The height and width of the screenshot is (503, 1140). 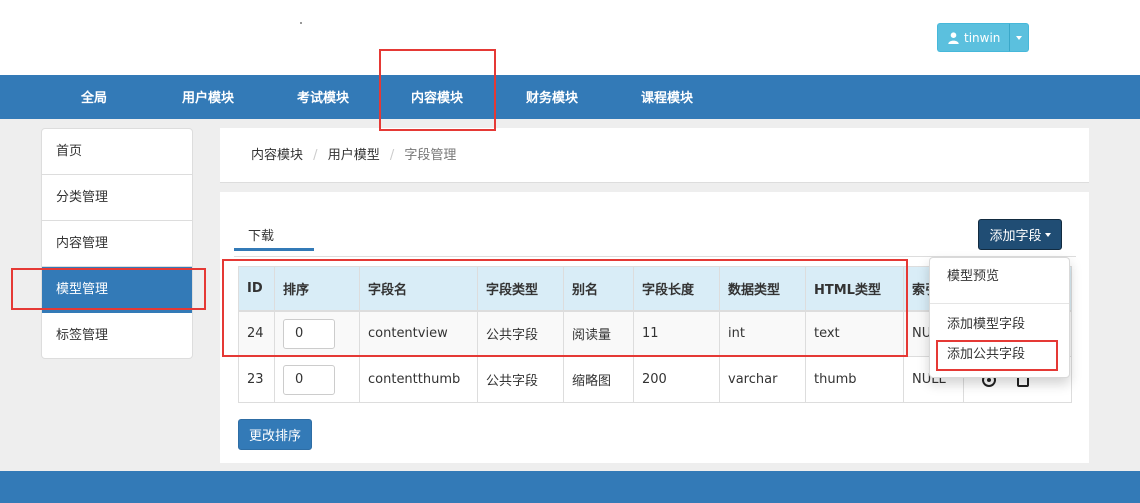 What do you see at coordinates (999, 303) in the screenshot?
I see `dropdown-divider` at bounding box center [999, 303].